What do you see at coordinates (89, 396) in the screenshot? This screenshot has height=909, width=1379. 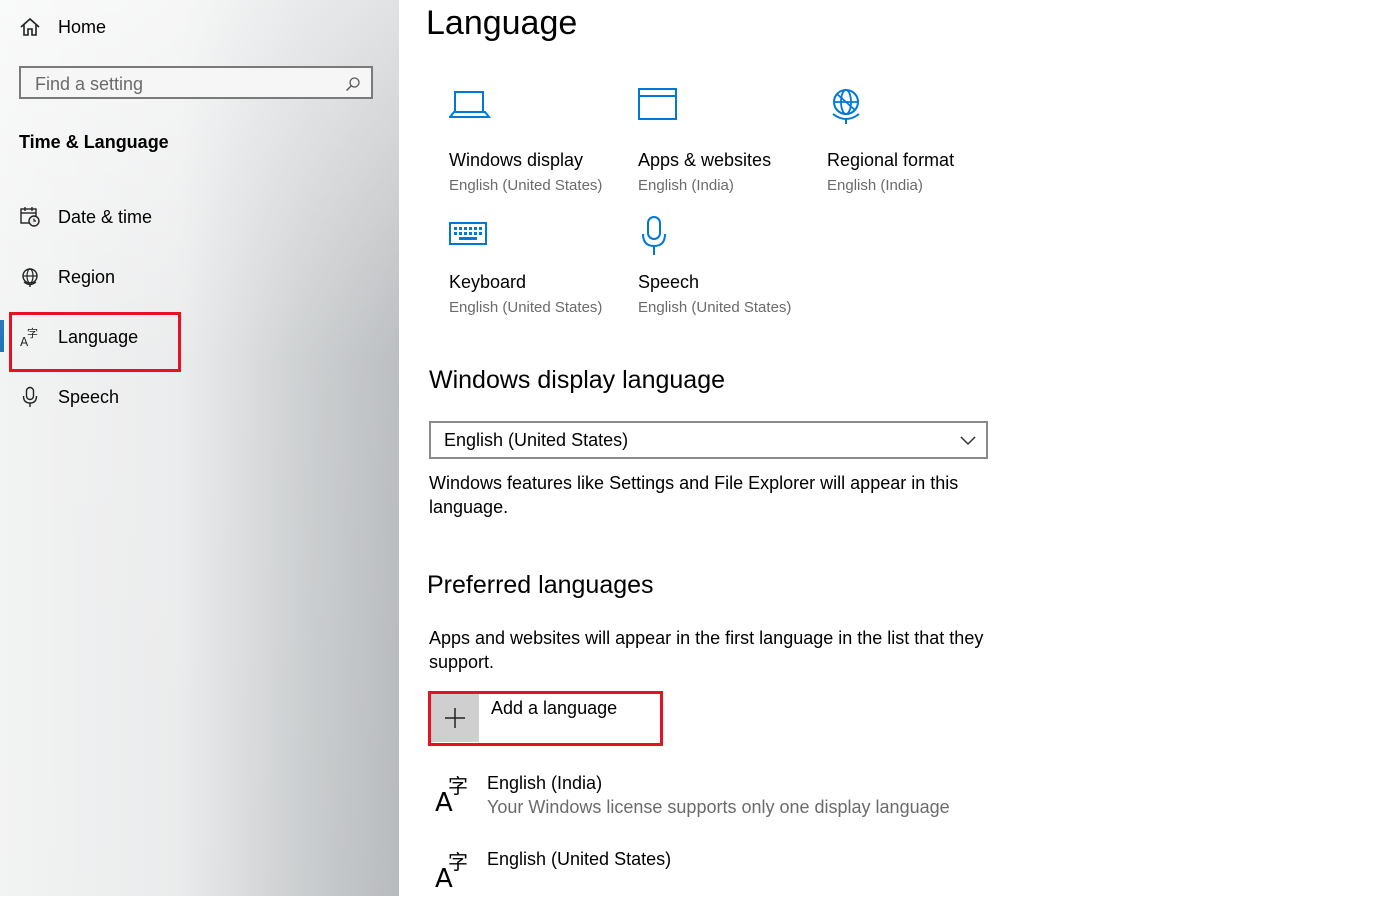 I see `sidebar-item-label: Speech` at bounding box center [89, 396].